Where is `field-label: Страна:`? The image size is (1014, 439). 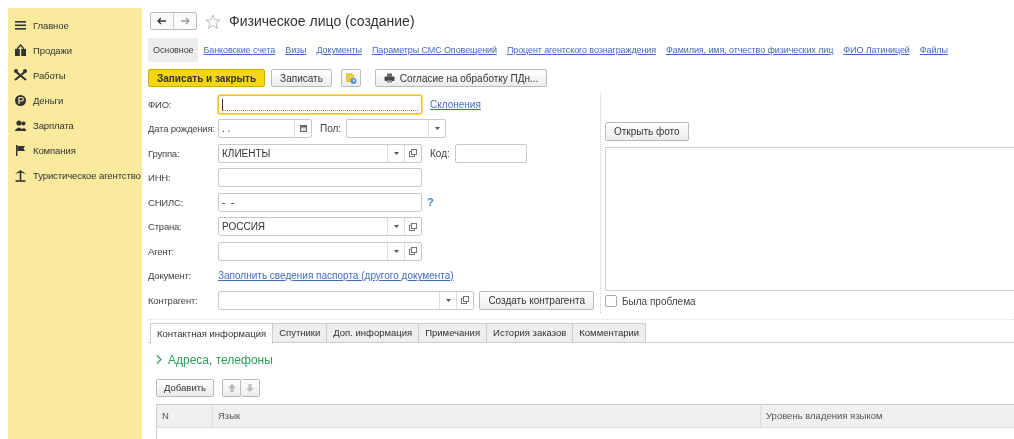
field-label: Страна: is located at coordinates (165, 227).